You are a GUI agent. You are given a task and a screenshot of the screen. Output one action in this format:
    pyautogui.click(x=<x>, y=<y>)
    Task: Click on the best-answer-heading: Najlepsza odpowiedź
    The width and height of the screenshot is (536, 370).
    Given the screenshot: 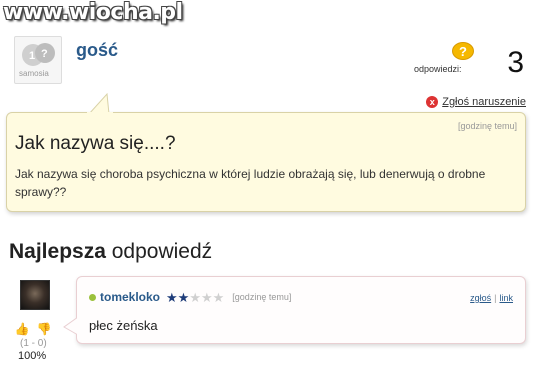 What is the action you would take?
    pyautogui.click(x=110, y=252)
    